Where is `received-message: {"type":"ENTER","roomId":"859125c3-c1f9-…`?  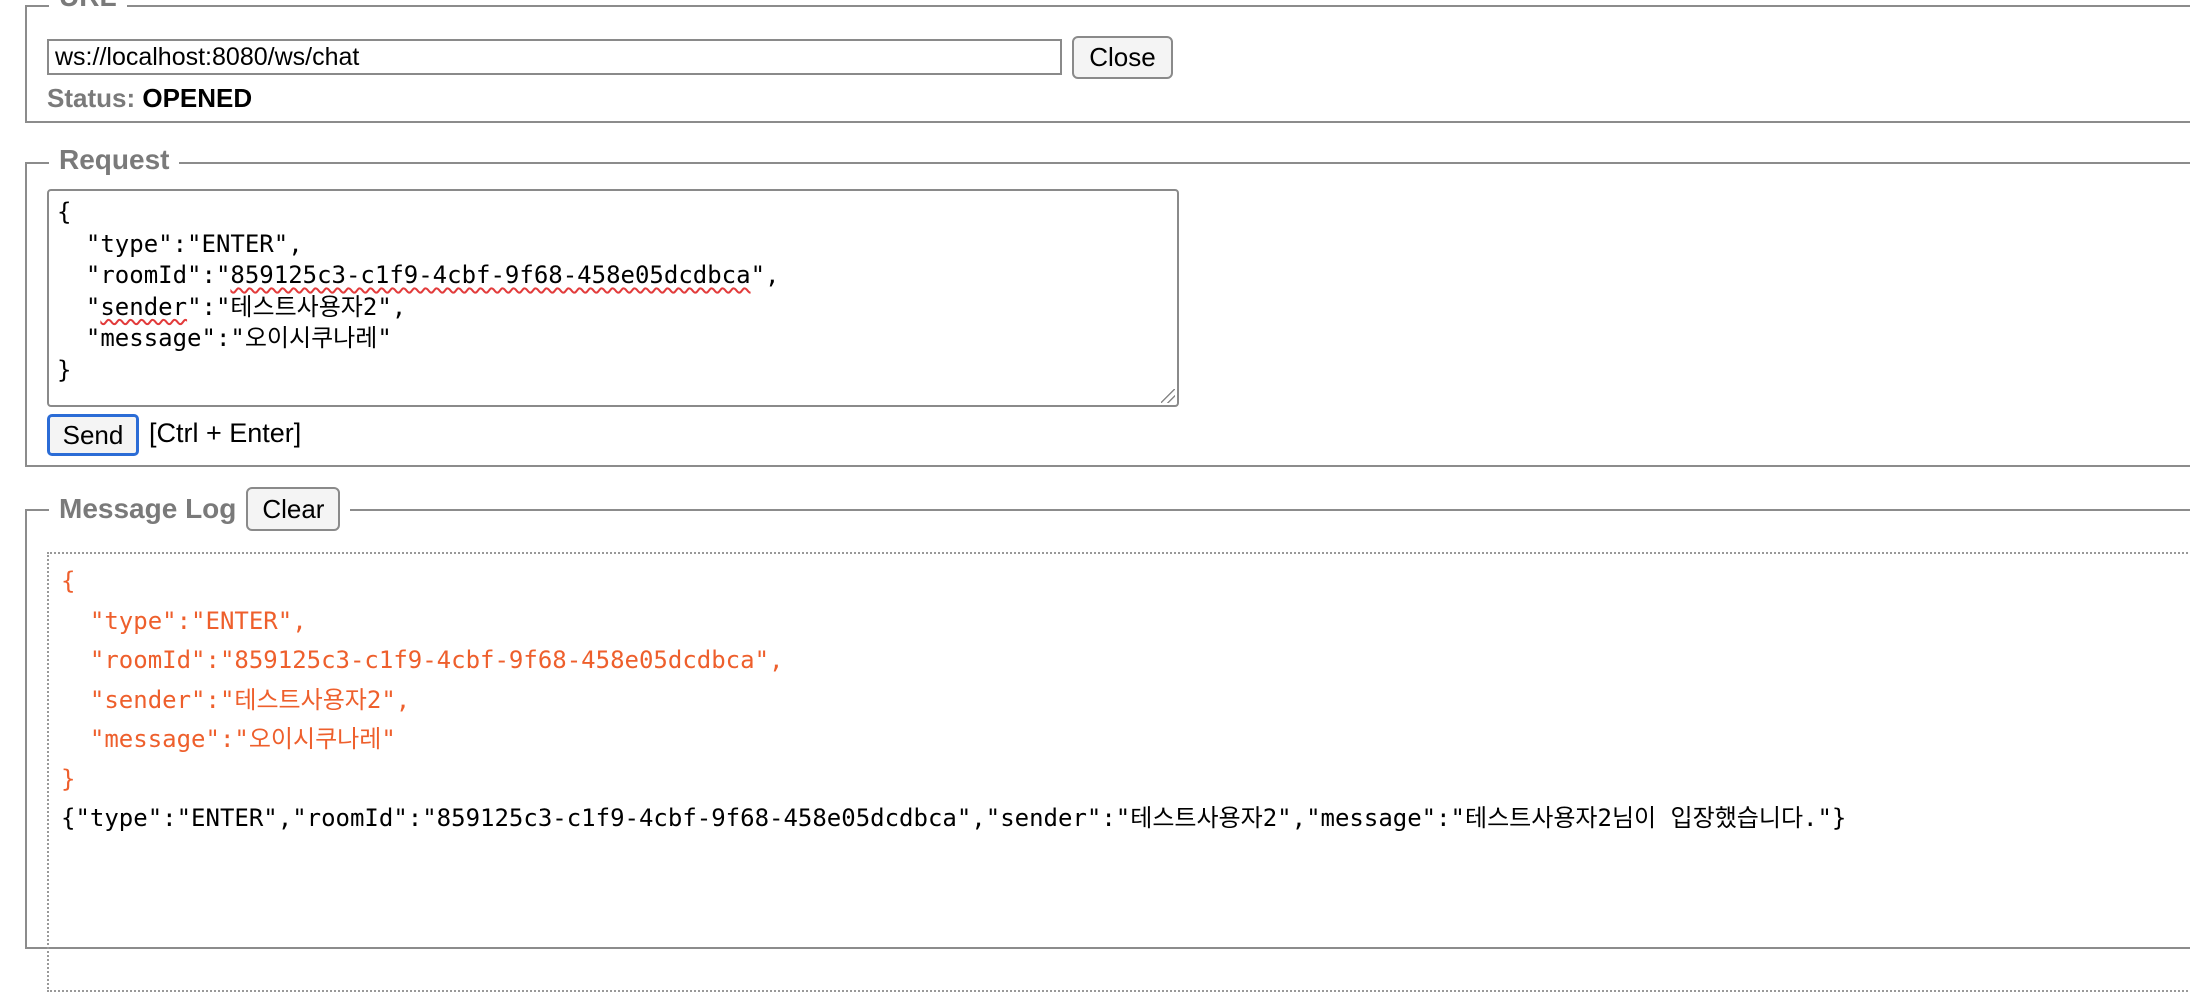
received-message: {"type":"ENTER","roomId":"859125c3-c1f9-… is located at coordinates (954, 818).